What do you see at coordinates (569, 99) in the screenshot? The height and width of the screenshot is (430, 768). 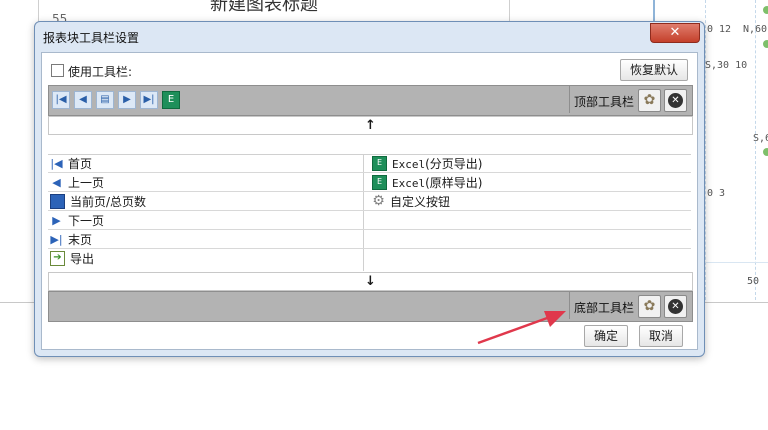 I see `toolbar-separator` at bounding box center [569, 99].